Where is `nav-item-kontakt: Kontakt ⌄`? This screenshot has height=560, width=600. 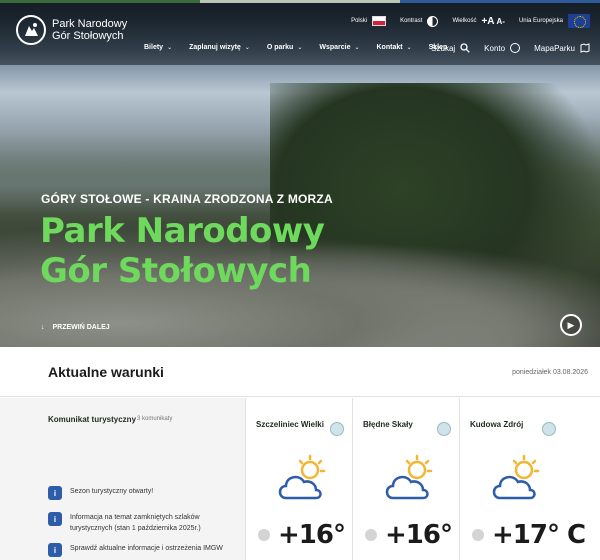
nav-item-kontakt: Kontakt ⌄ is located at coordinates (394, 47).